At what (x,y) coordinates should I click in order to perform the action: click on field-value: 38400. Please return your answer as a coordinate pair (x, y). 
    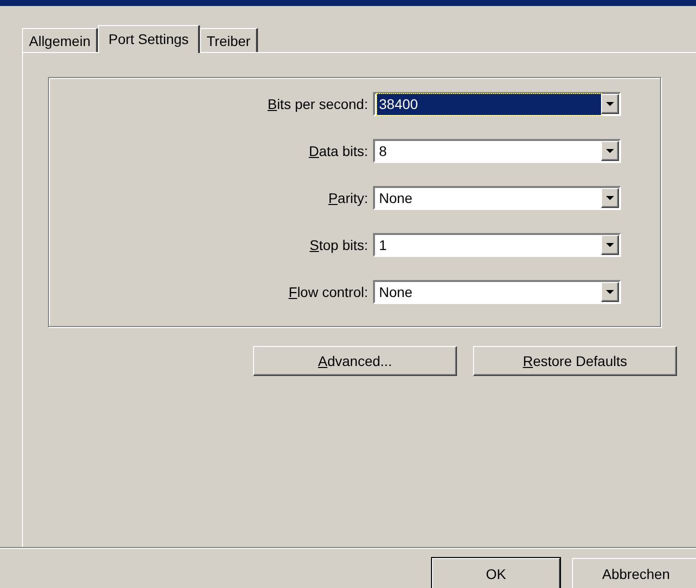
    Looking at the image, I should click on (489, 104).